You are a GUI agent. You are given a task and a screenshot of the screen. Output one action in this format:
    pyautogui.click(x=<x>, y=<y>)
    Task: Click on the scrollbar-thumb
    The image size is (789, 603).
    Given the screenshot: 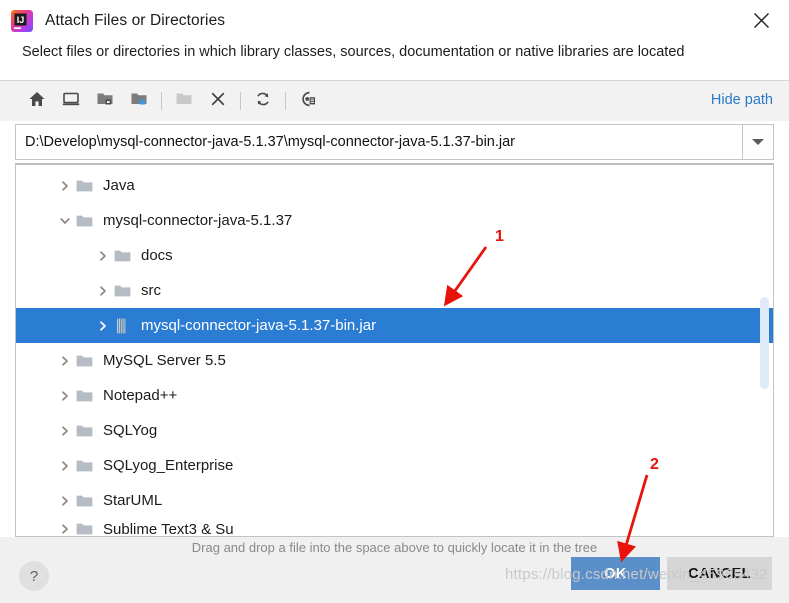 What is the action you would take?
    pyautogui.click(x=764, y=343)
    